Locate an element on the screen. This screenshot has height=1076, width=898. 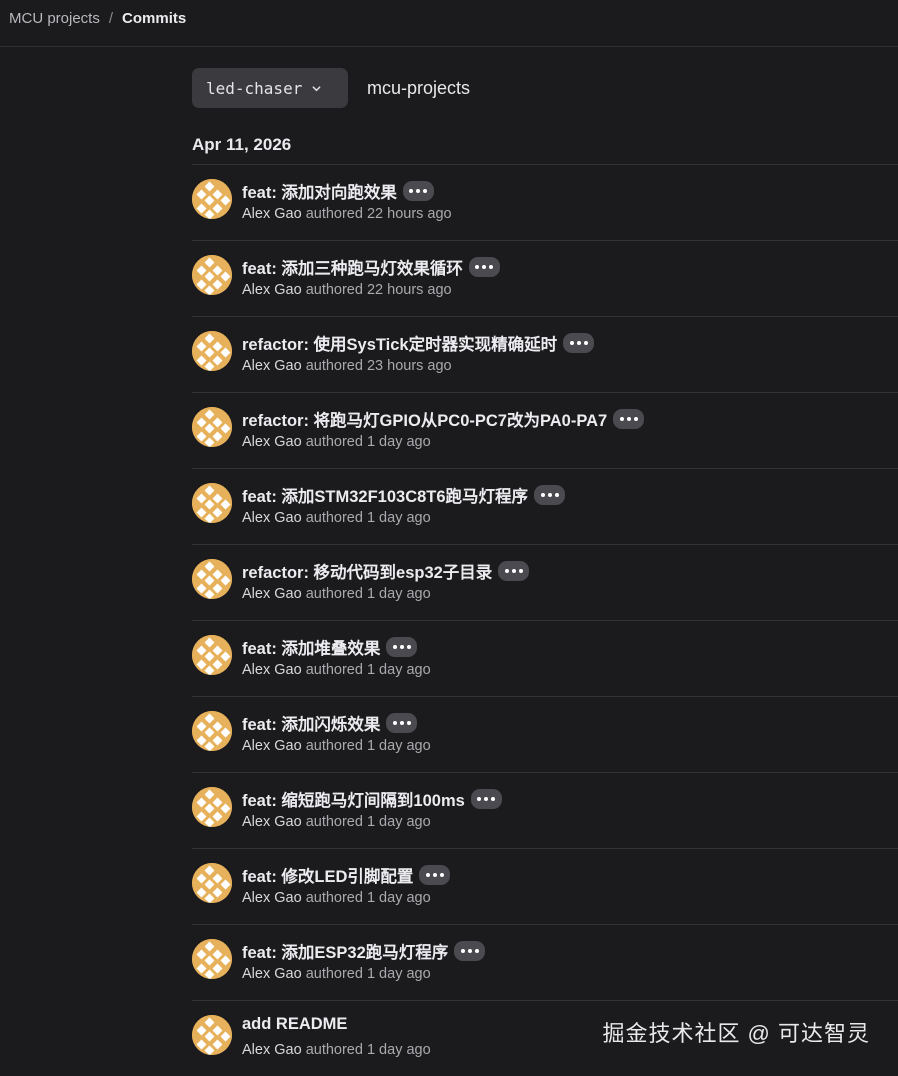
commit-title-line: feat: 添加ESP32跑马灯程序 is located at coordinates (364, 951).